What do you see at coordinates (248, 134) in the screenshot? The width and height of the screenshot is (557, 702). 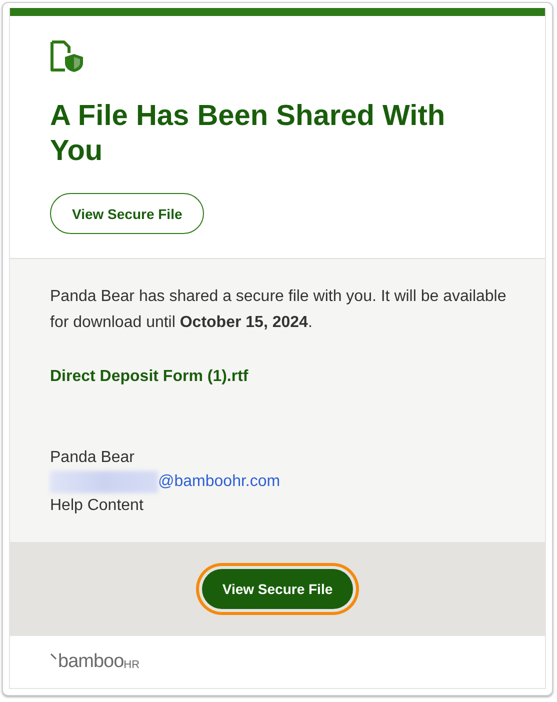 I see `page-heading: A File Has Been Shared With You` at bounding box center [248, 134].